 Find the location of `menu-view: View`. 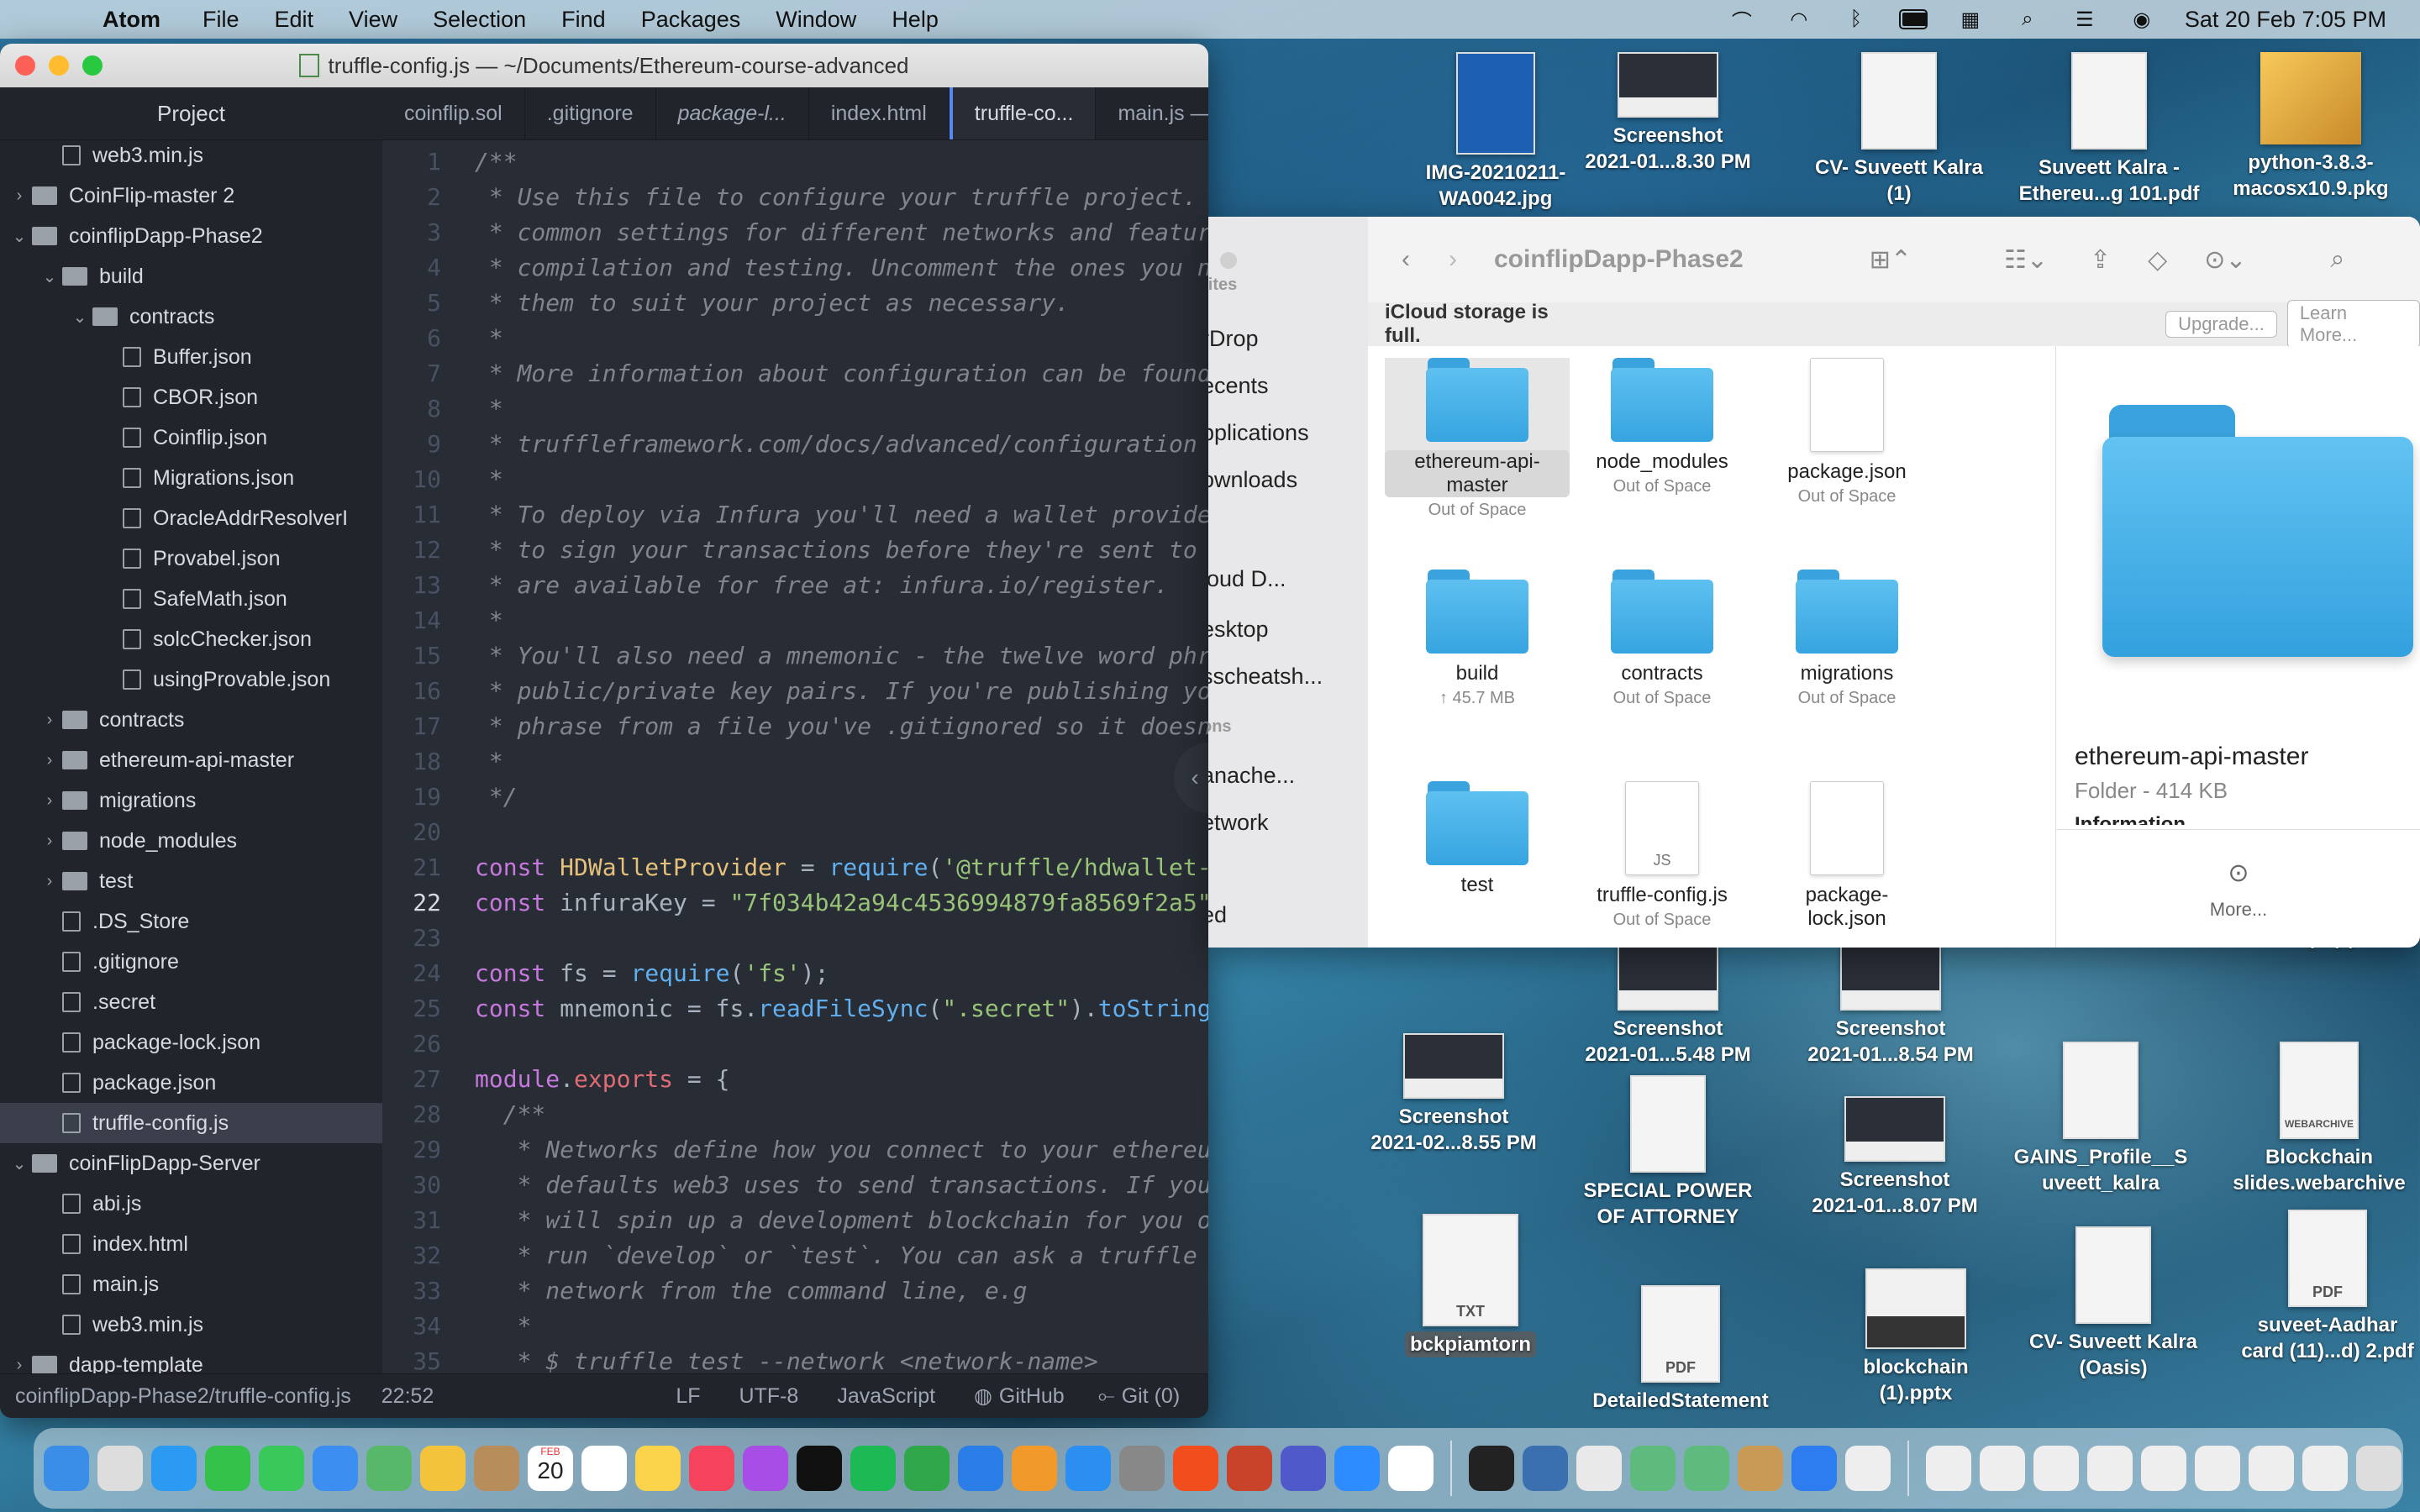

menu-view: View is located at coordinates (373, 20).